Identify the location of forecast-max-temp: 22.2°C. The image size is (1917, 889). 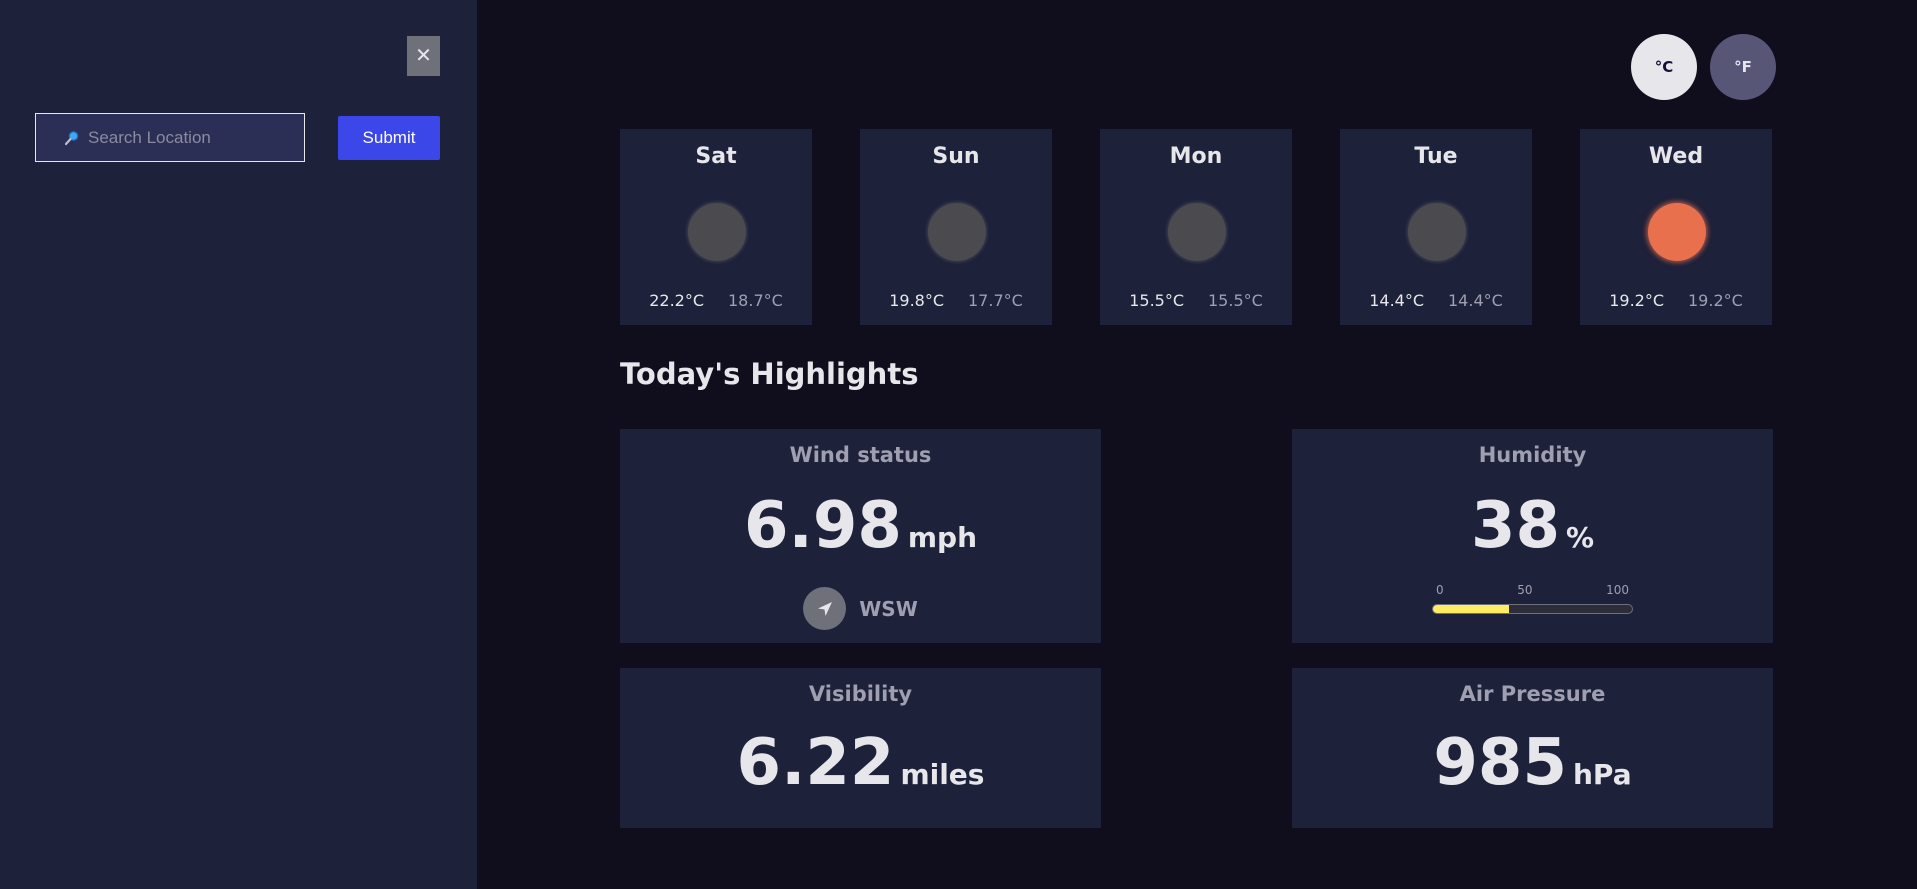
(676, 300).